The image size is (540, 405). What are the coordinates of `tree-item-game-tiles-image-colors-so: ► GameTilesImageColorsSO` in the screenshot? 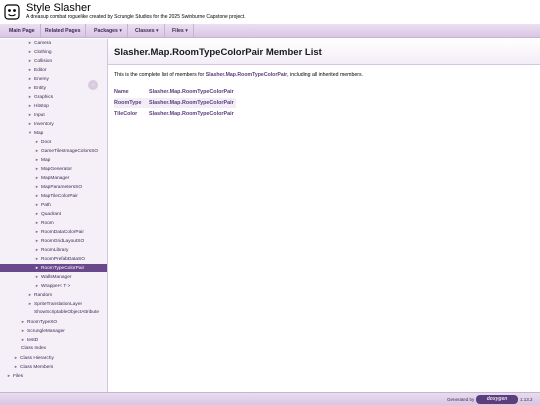 It's located at (53, 151).